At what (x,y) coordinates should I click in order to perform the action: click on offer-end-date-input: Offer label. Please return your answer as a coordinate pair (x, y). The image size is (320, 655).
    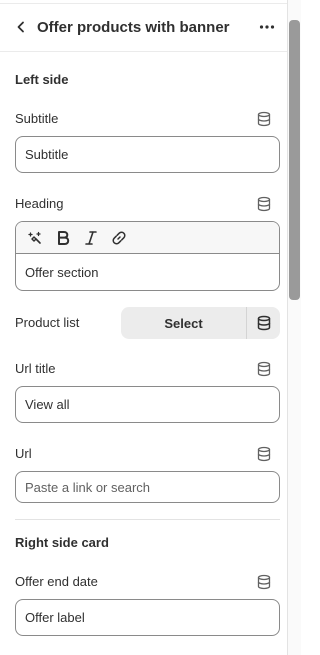
    Looking at the image, I should click on (147, 617).